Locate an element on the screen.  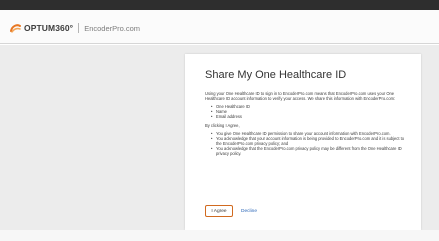
optum-arc-icon is located at coordinates (15, 28).